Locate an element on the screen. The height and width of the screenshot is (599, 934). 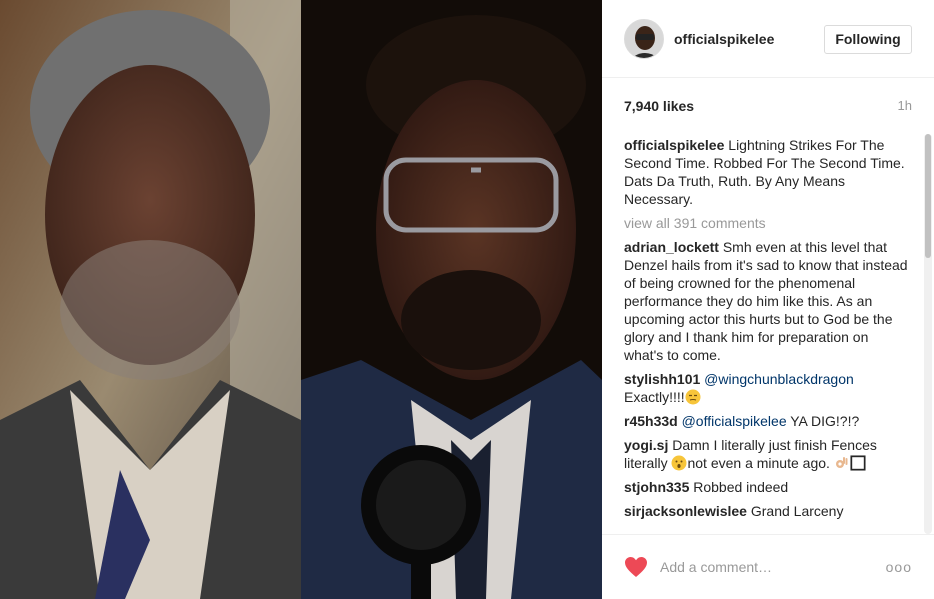
comment-username: stjohn335 is located at coordinates (656, 487).